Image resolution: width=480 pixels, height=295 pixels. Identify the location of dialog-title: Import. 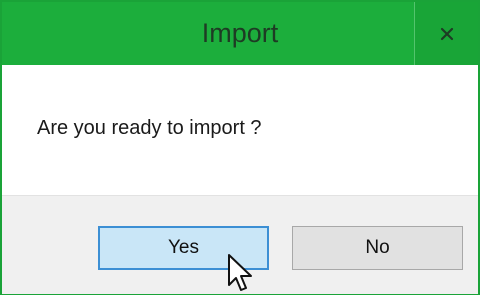
(240, 33).